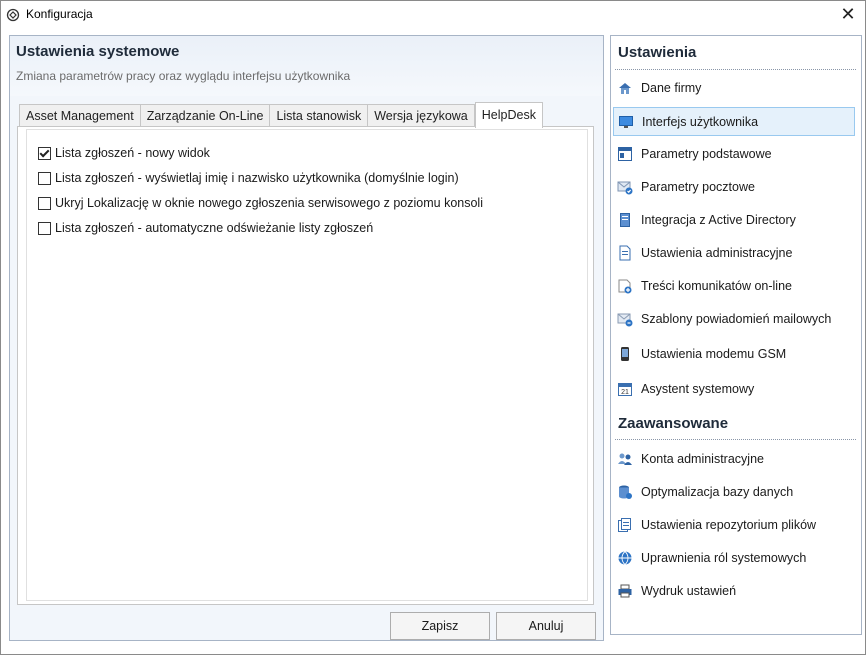  I want to click on sidebar-item-label: Konta administracyjne, so click(702, 458).